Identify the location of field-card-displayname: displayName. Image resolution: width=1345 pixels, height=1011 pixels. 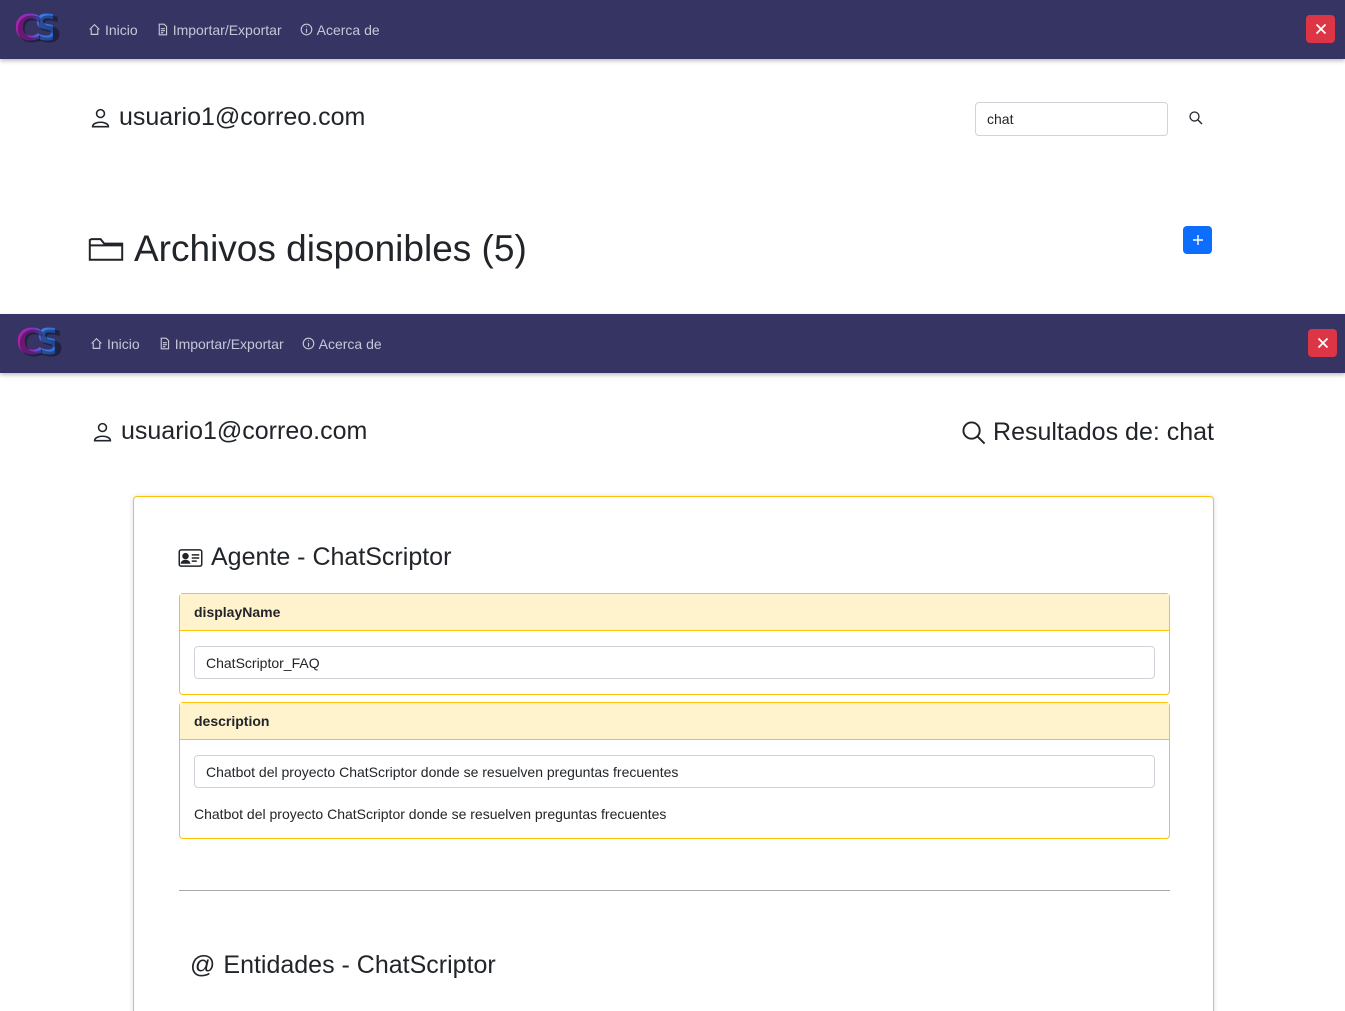
(674, 644).